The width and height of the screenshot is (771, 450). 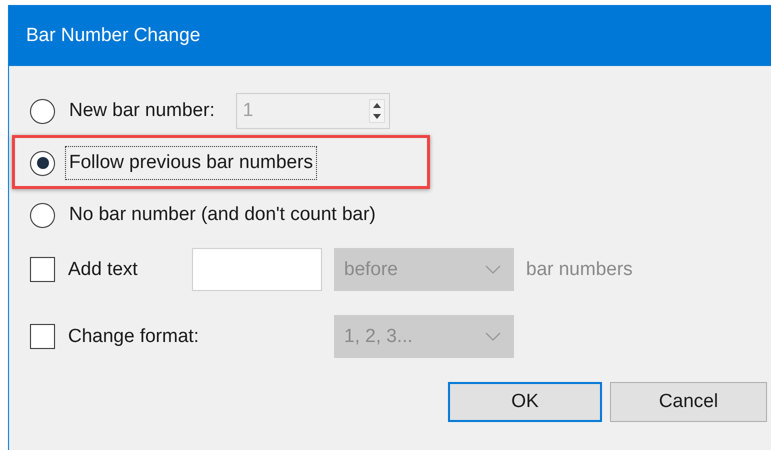 I want to click on option-label: Follow previous bar numbers, so click(x=191, y=163).